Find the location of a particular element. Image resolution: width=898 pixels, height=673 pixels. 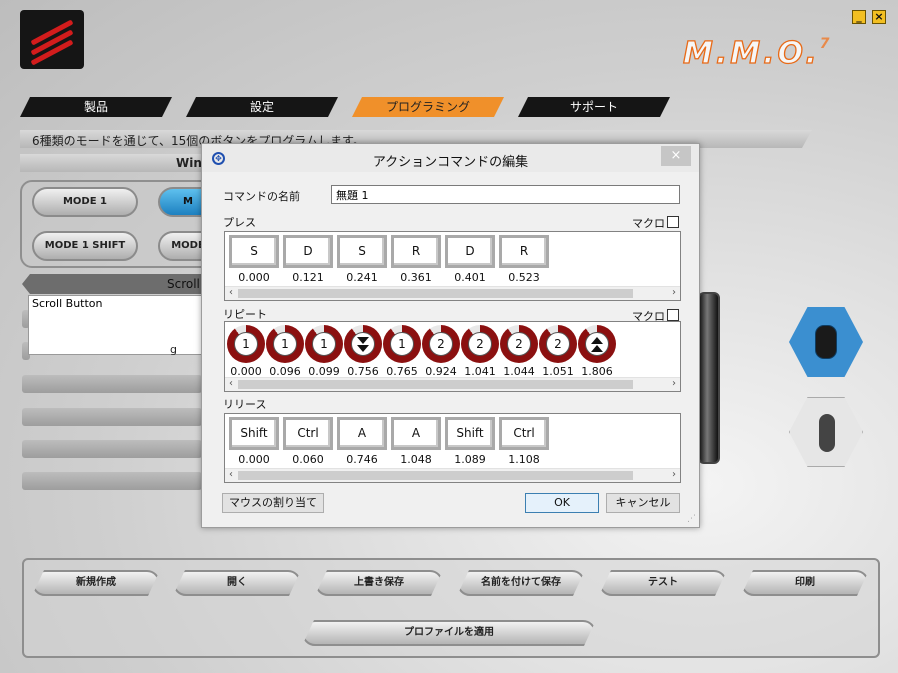

tab-support: サポート is located at coordinates (594, 107).